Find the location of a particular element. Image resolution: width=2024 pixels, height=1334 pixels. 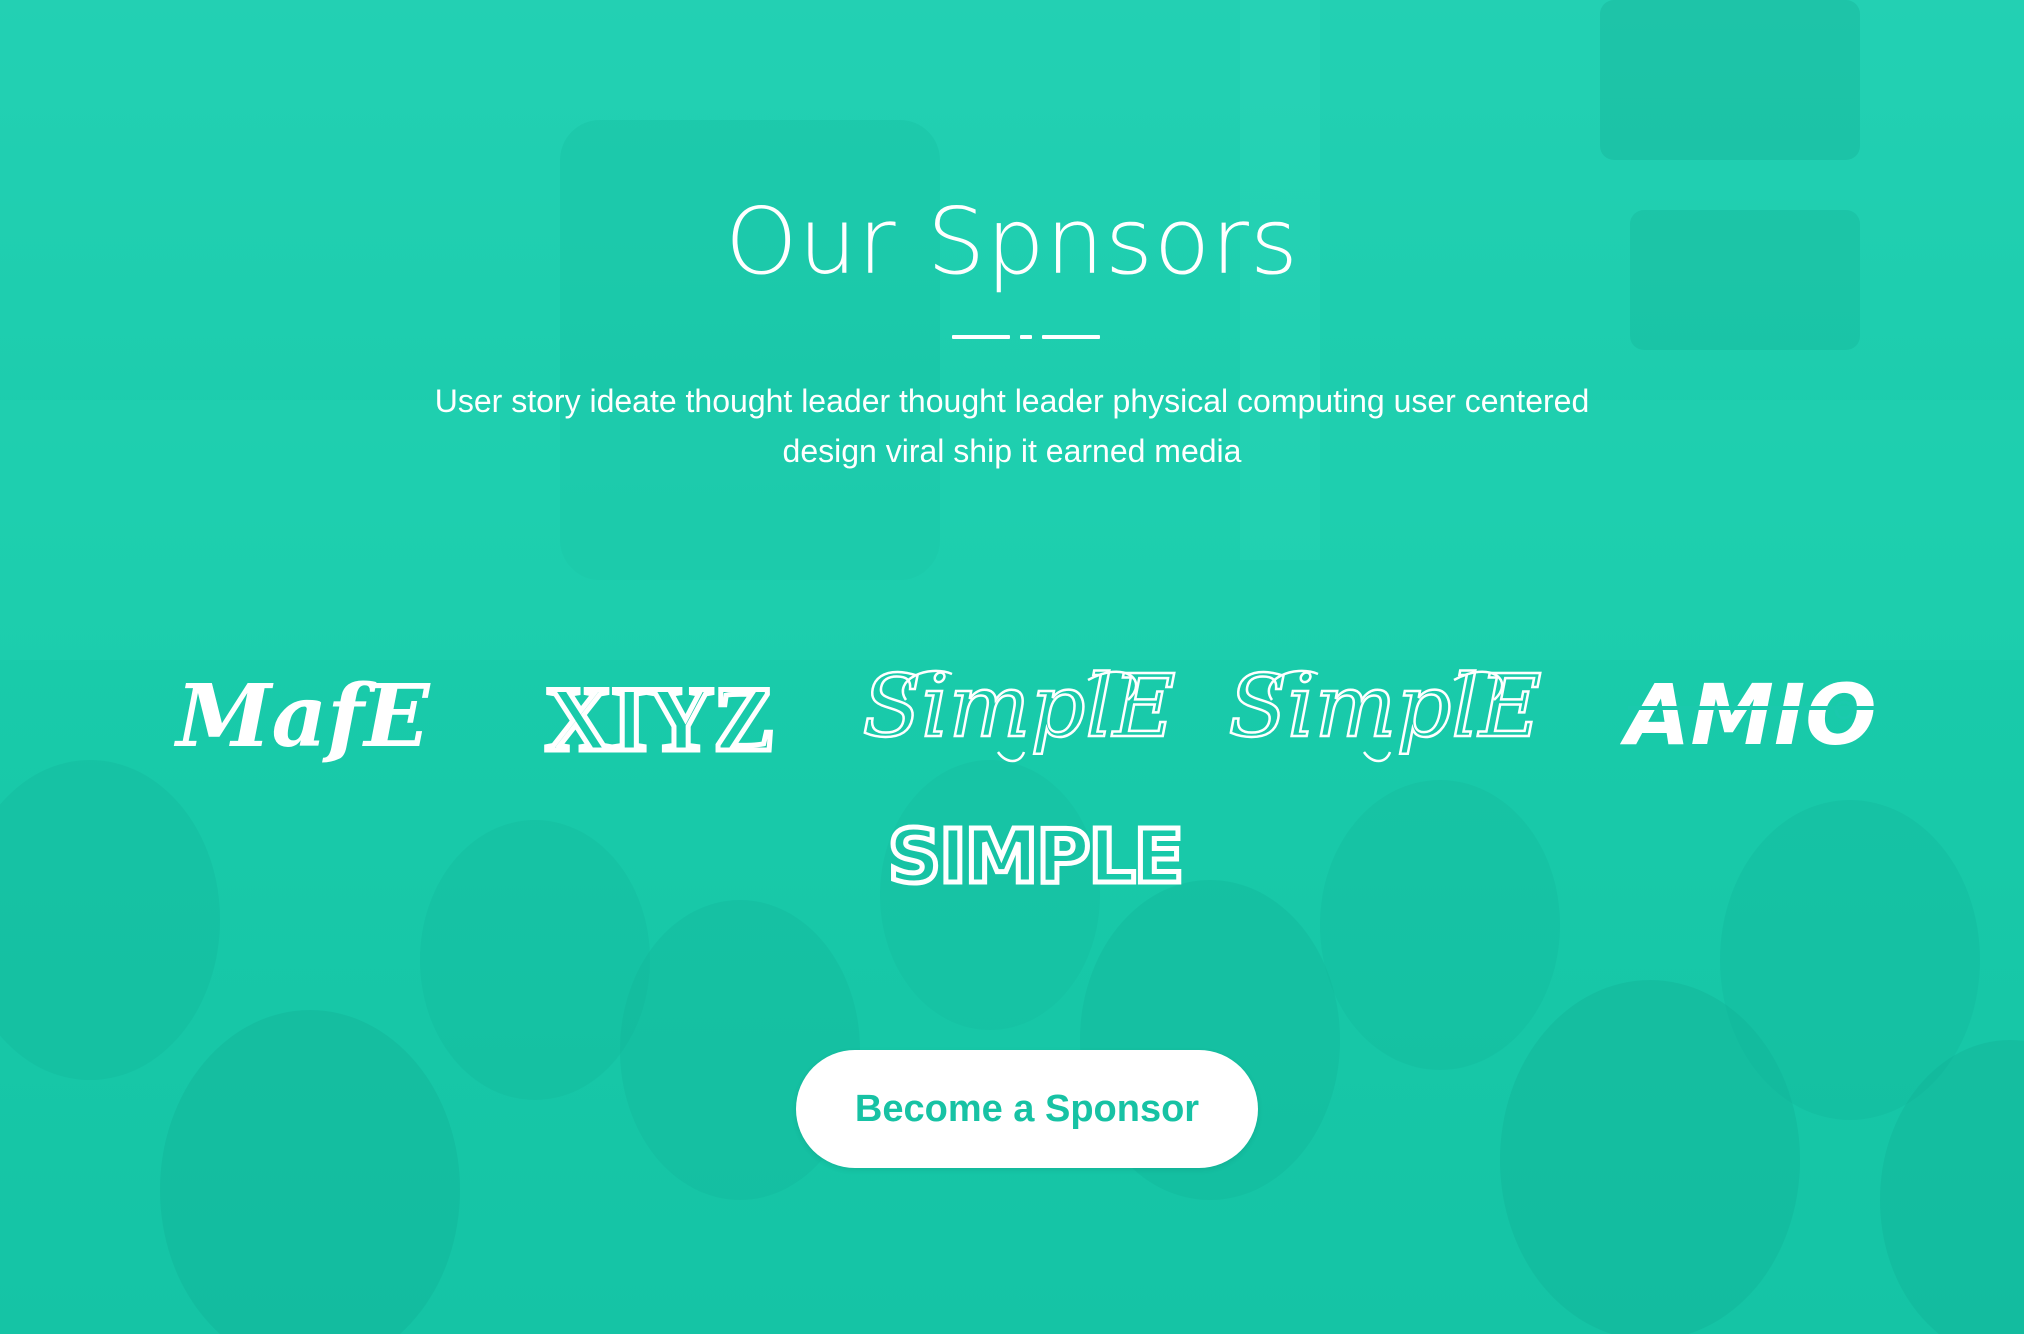

sponsor-logo-simple-script-1: SimplE is located at coordinates (1019, 712).